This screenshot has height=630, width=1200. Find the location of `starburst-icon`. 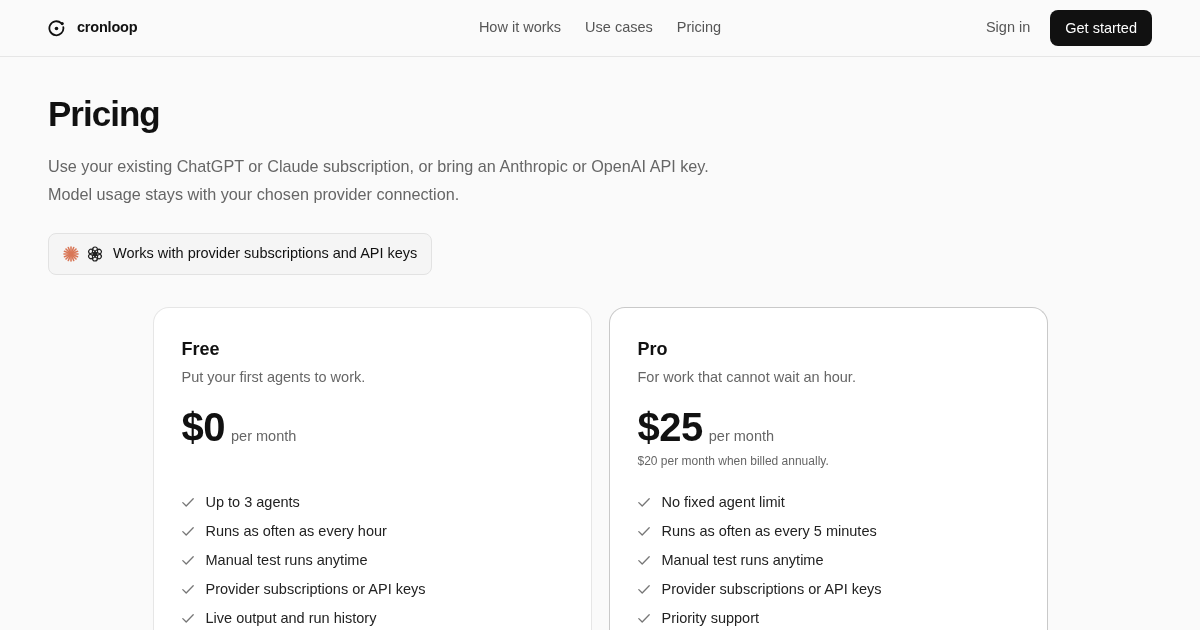

starburst-icon is located at coordinates (71, 254).